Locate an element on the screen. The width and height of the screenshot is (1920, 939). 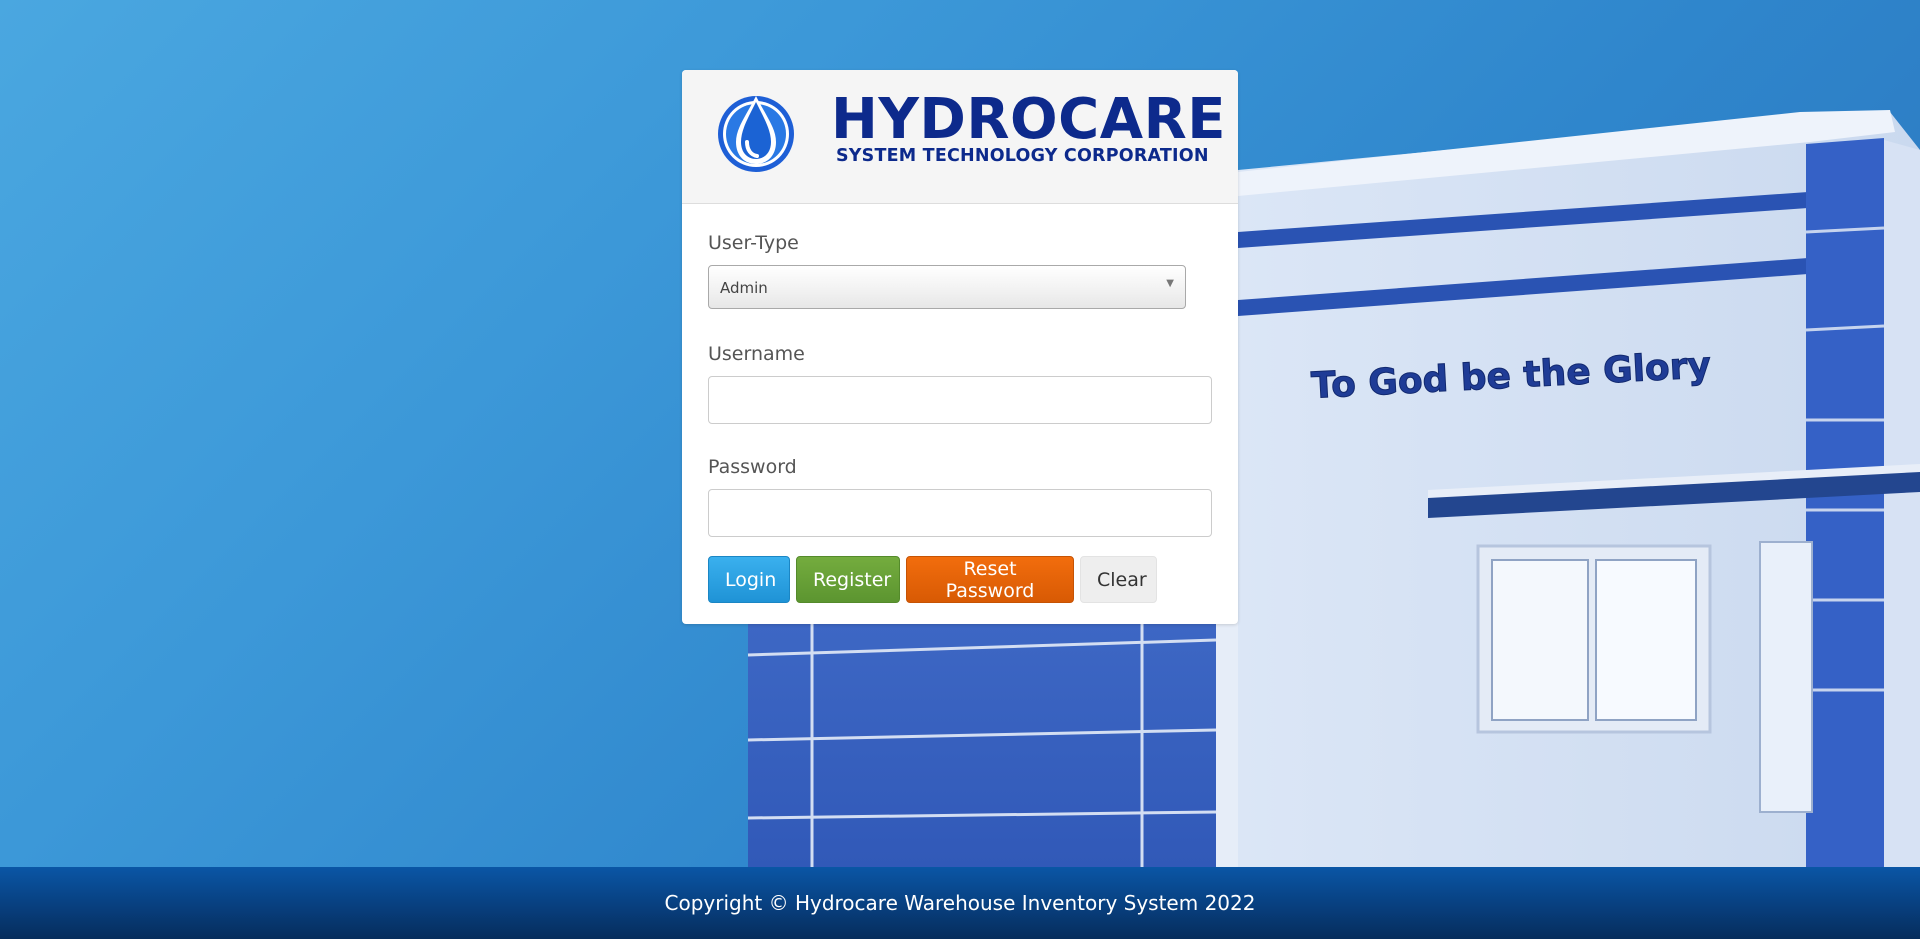
clear-button: Clear is located at coordinates (1118, 579).